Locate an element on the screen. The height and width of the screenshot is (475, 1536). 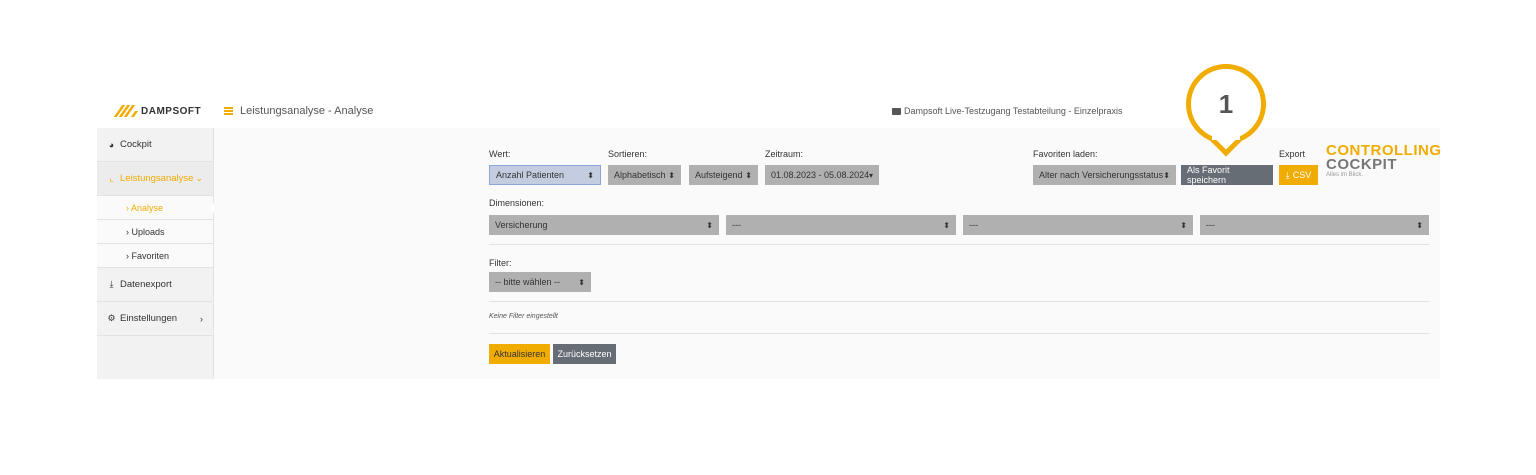
brand-name: DAMPSOFT is located at coordinates (171, 111).